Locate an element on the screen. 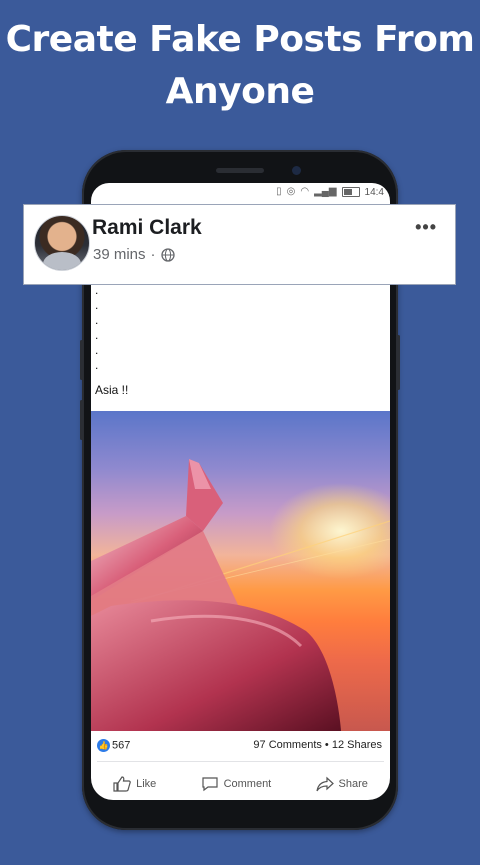 The image size is (480, 865). signal-icon: ▂▄▆ is located at coordinates (325, 191).